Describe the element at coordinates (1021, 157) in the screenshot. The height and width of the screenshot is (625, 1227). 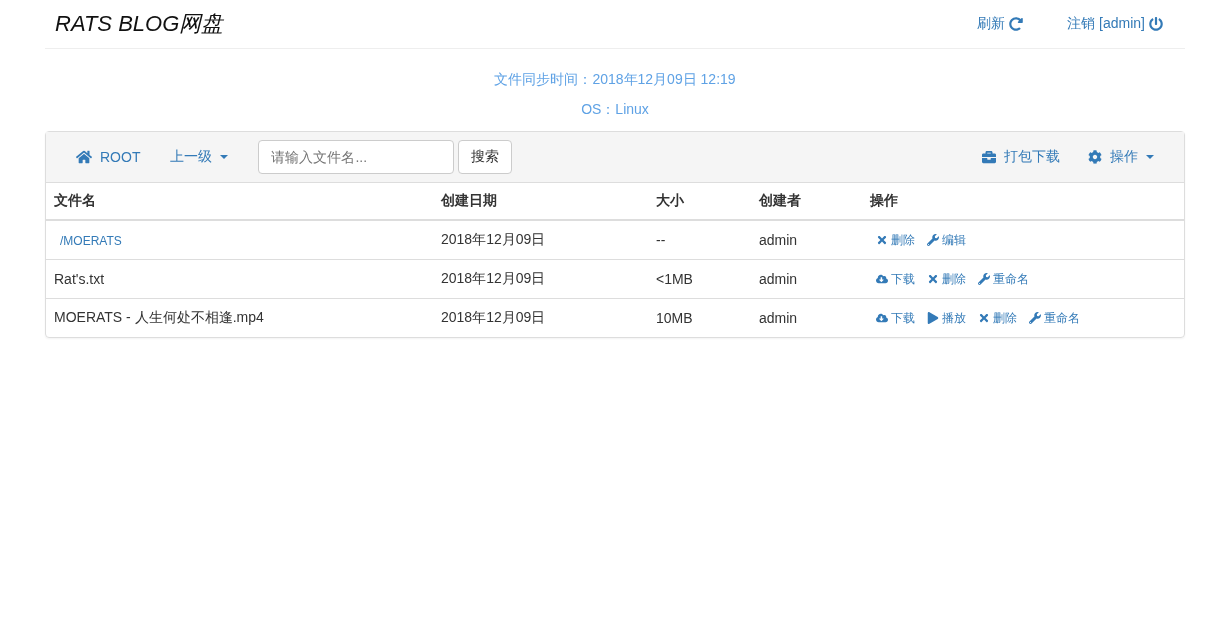
I see `pack-download-link: 打包下载` at that location.